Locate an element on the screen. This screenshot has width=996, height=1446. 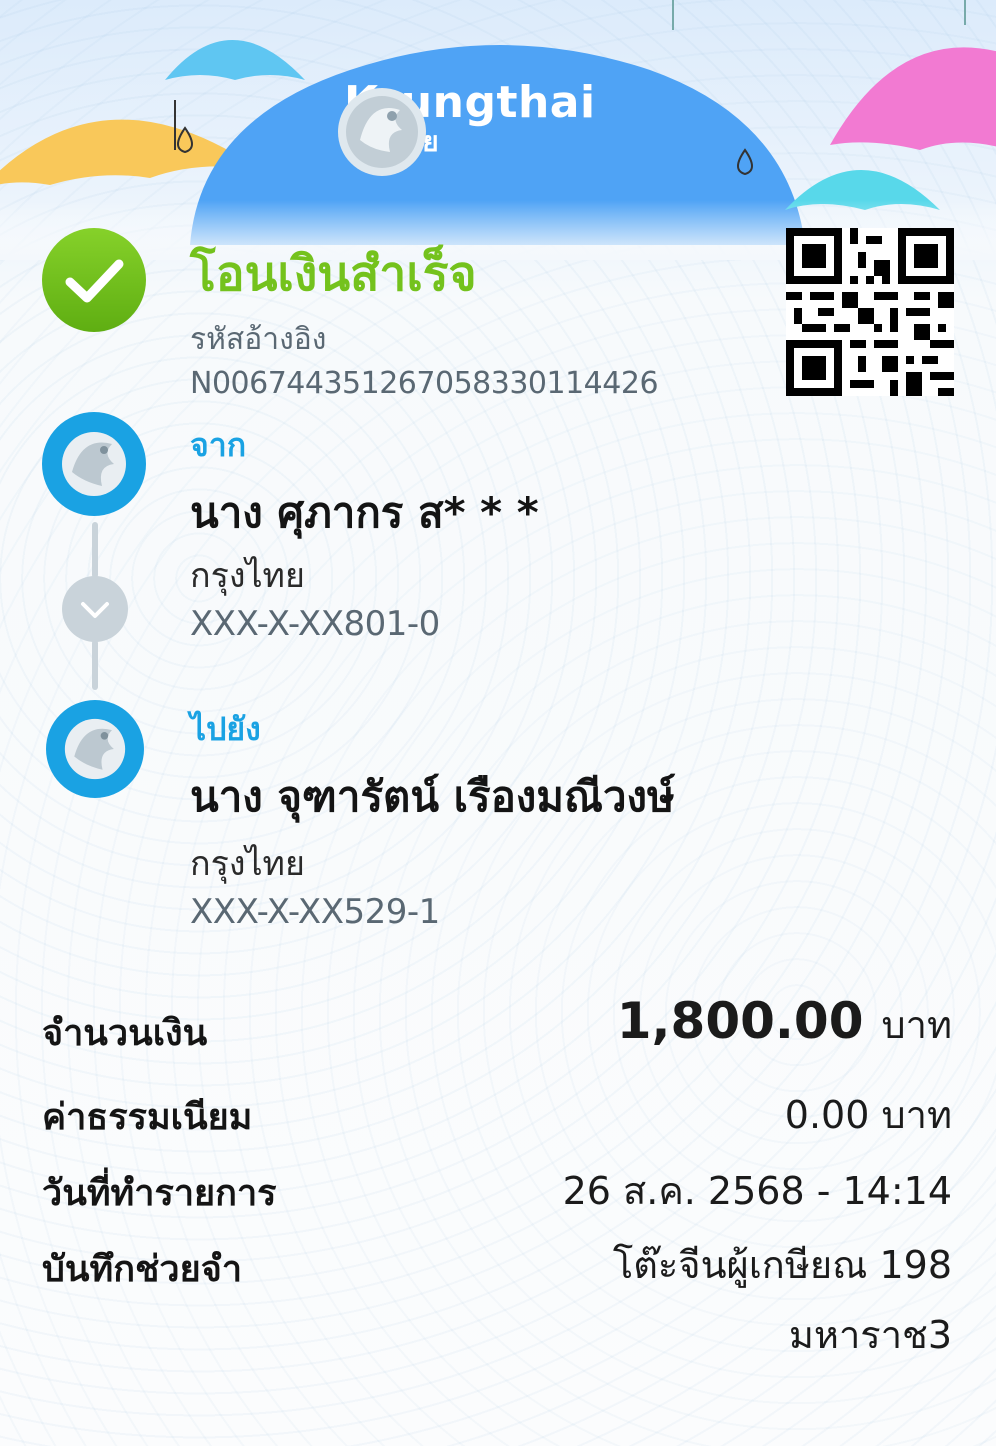
transaction-datetime: 26 ส.ค. 2568 - 14:14 is located at coordinates (757, 1191).